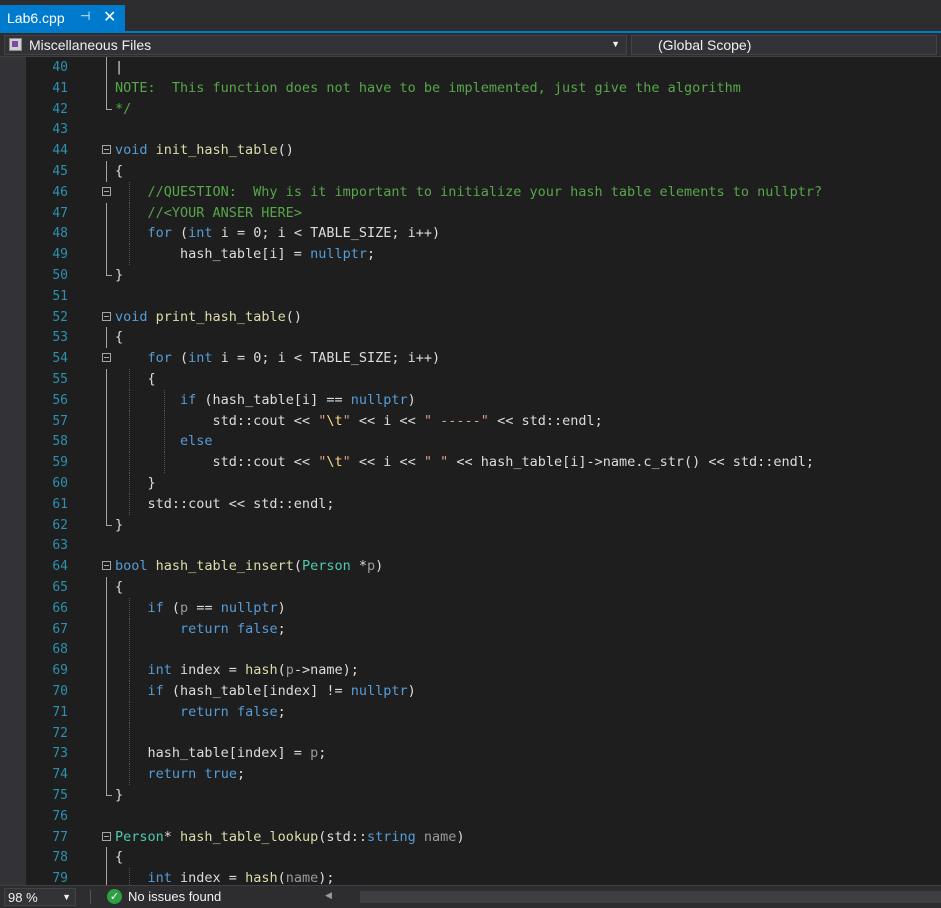 The width and height of the screenshot is (941, 908). I want to click on code-line: 49 hash_table[i] = nullptr;, so click(483, 255).